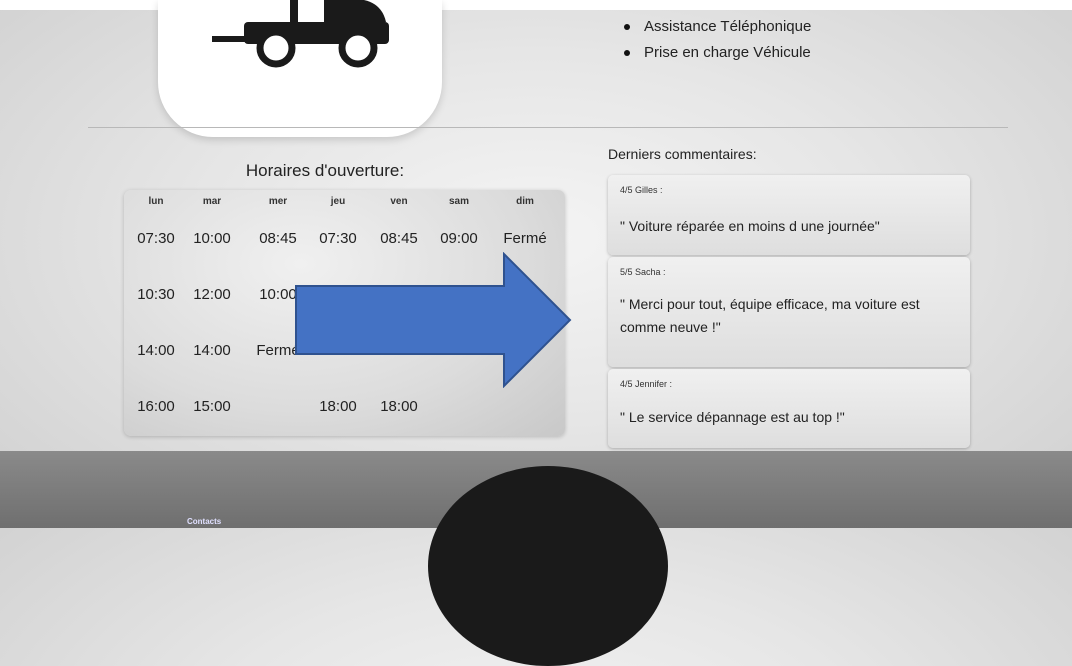 This screenshot has width=1072, height=666. What do you see at coordinates (156, 406) in the screenshot?
I see `hours-cell: 16:00` at bounding box center [156, 406].